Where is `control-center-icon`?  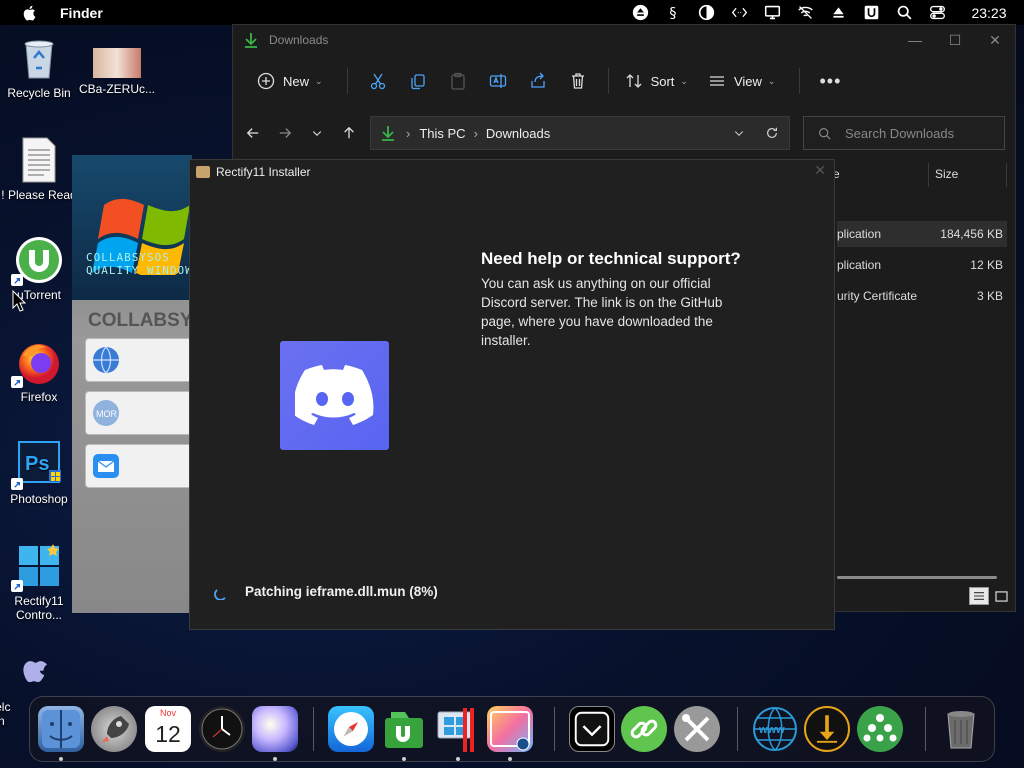
control-center-icon is located at coordinates (937, 12).